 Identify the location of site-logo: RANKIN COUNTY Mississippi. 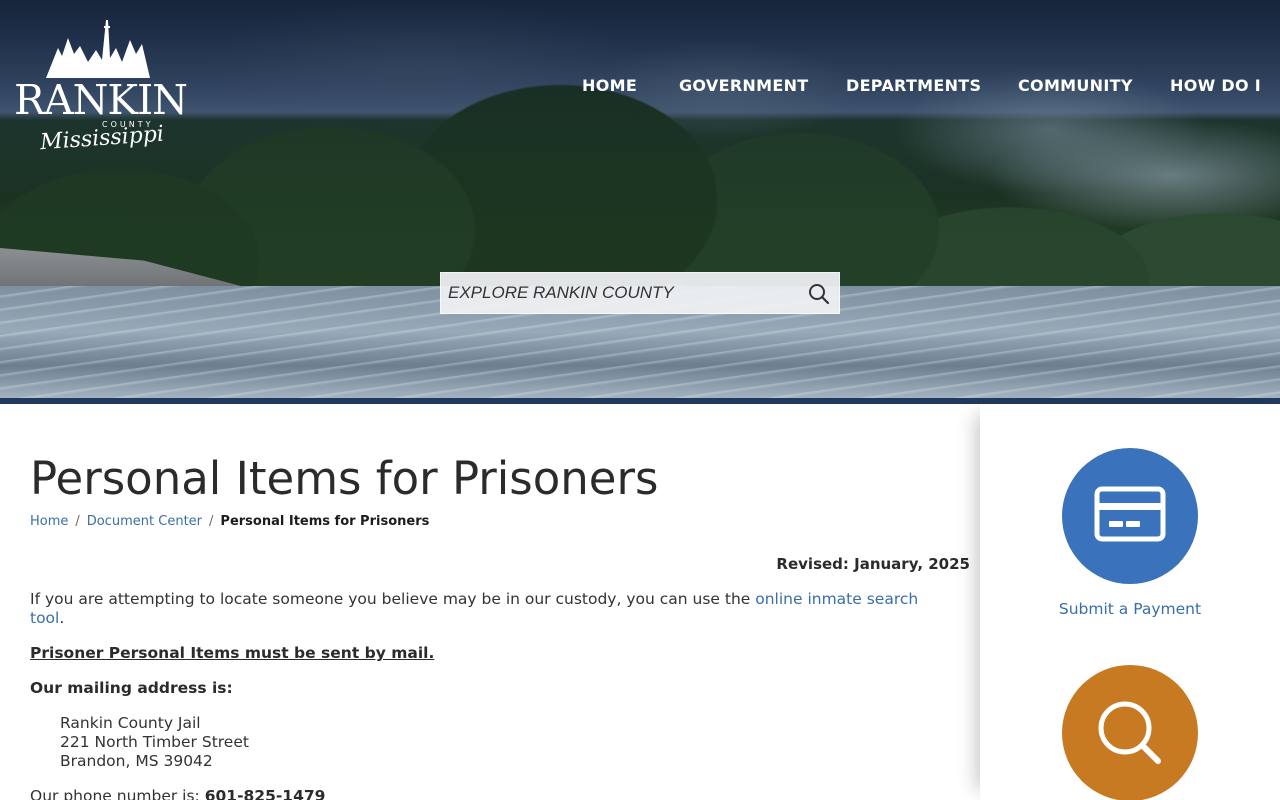
(101, 86).